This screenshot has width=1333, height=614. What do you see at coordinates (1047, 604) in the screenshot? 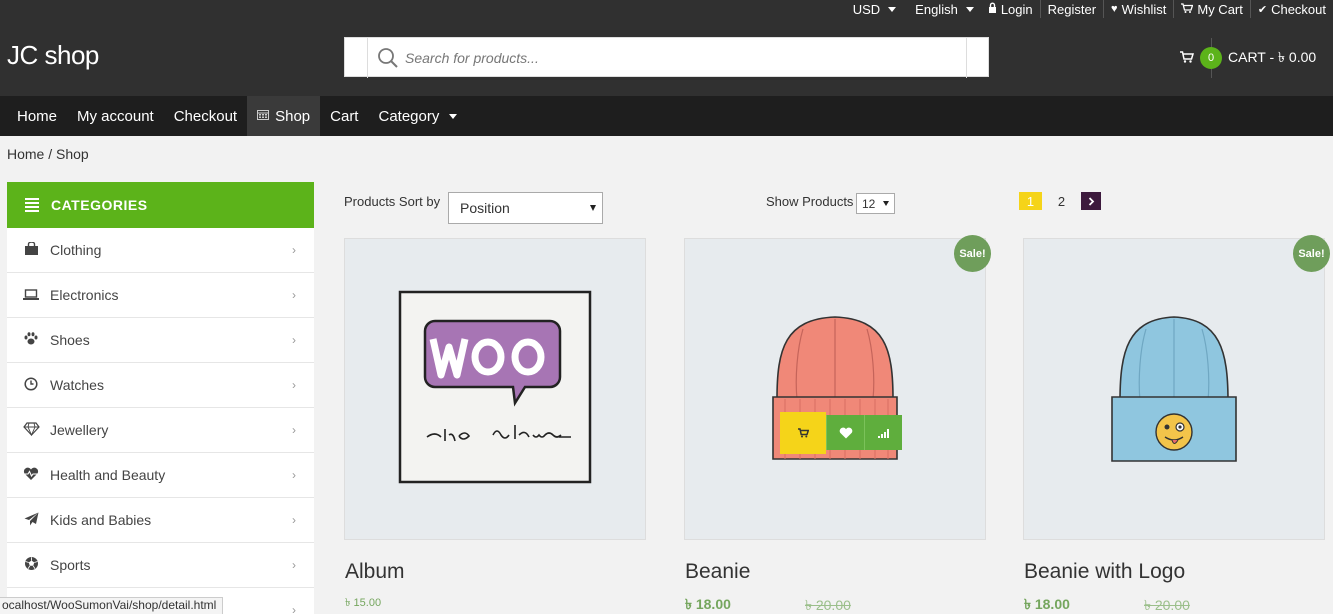
I see `product-price: ৳ 18.00` at bounding box center [1047, 604].